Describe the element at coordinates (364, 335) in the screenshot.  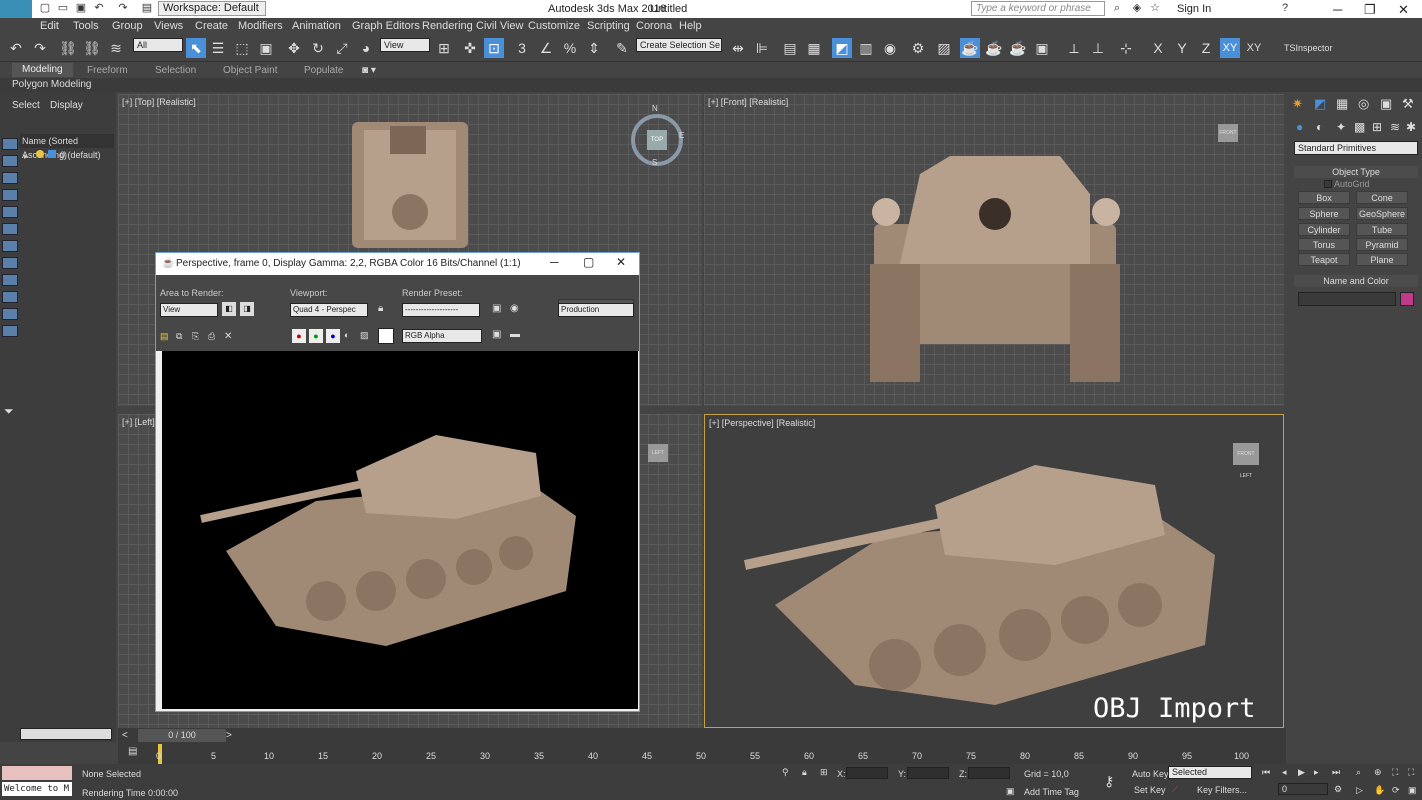
I see `monochrome-icon: ▨` at that location.